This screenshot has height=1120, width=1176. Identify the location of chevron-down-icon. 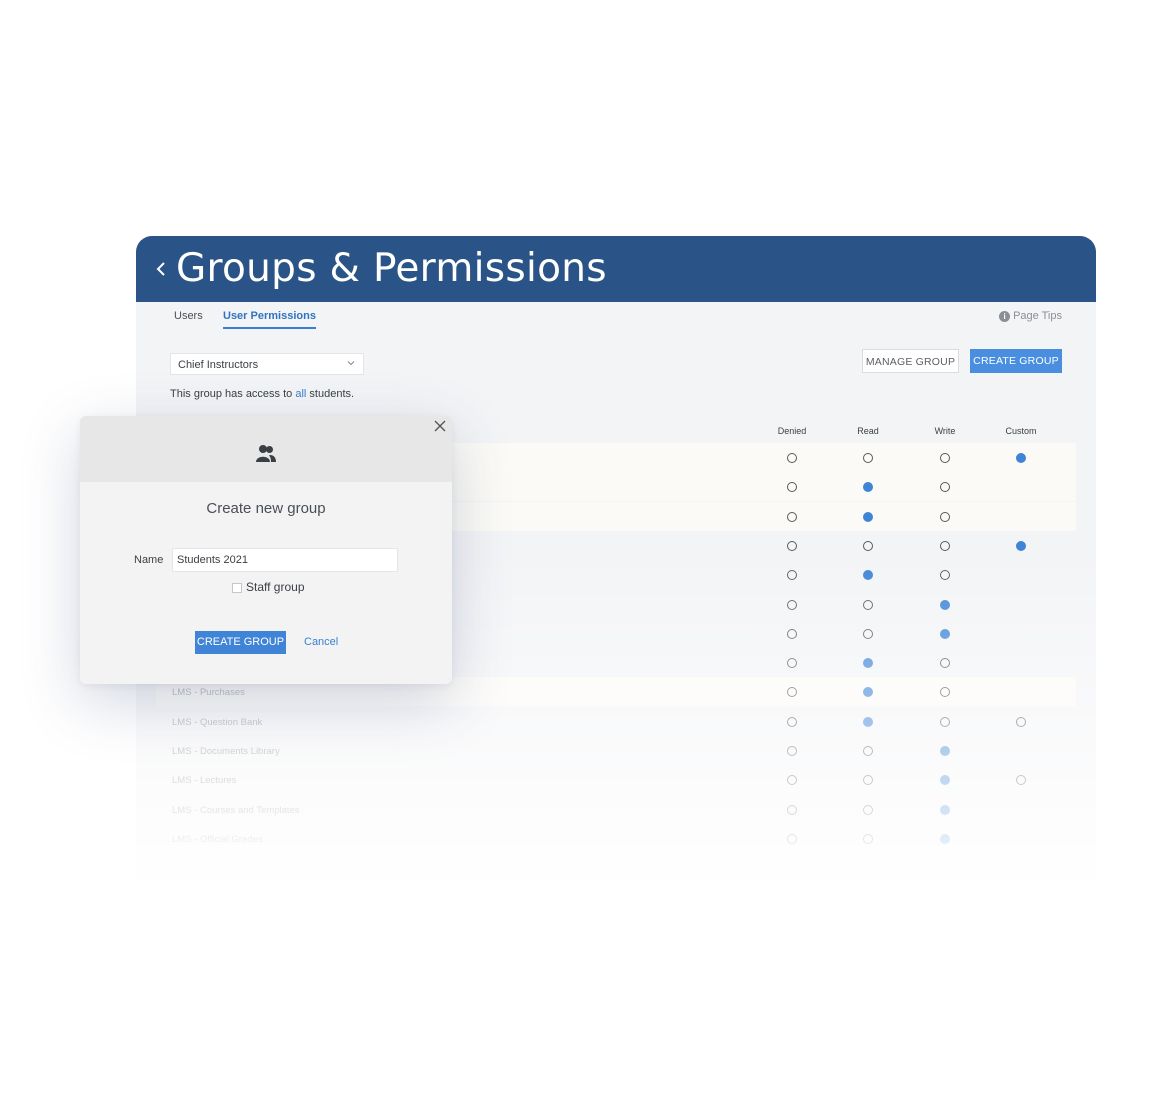
(351, 363).